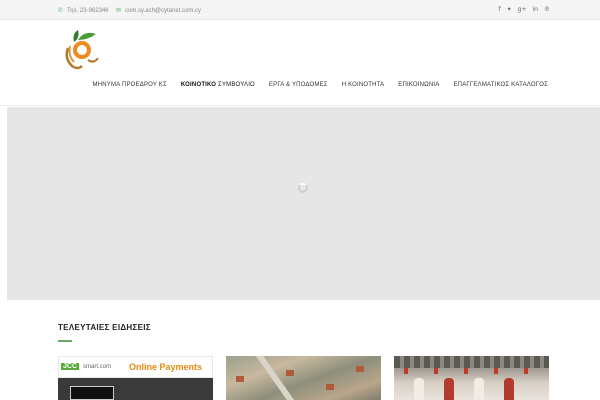 The image size is (600, 400). What do you see at coordinates (509, 9) in the screenshot?
I see `twitter-icon: ✦` at bounding box center [509, 9].